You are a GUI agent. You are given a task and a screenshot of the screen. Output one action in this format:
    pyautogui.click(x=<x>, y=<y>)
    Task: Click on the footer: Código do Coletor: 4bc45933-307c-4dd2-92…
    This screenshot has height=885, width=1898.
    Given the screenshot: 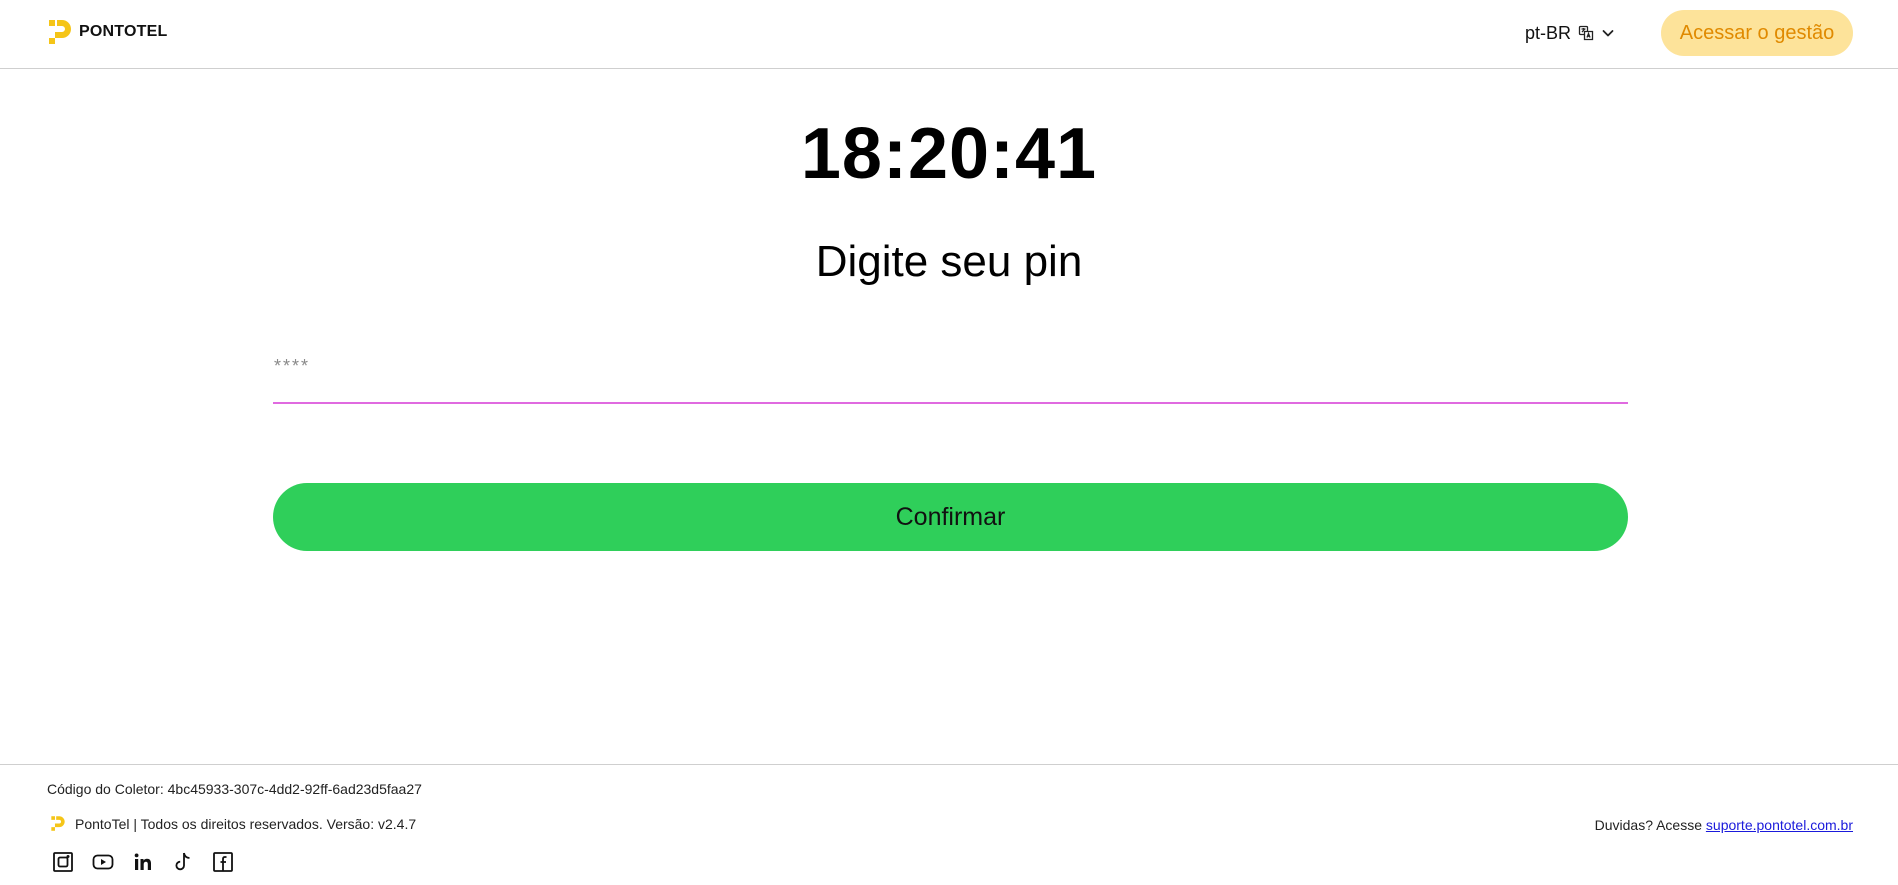 What is the action you would take?
    pyautogui.click(x=949, y=824)
    